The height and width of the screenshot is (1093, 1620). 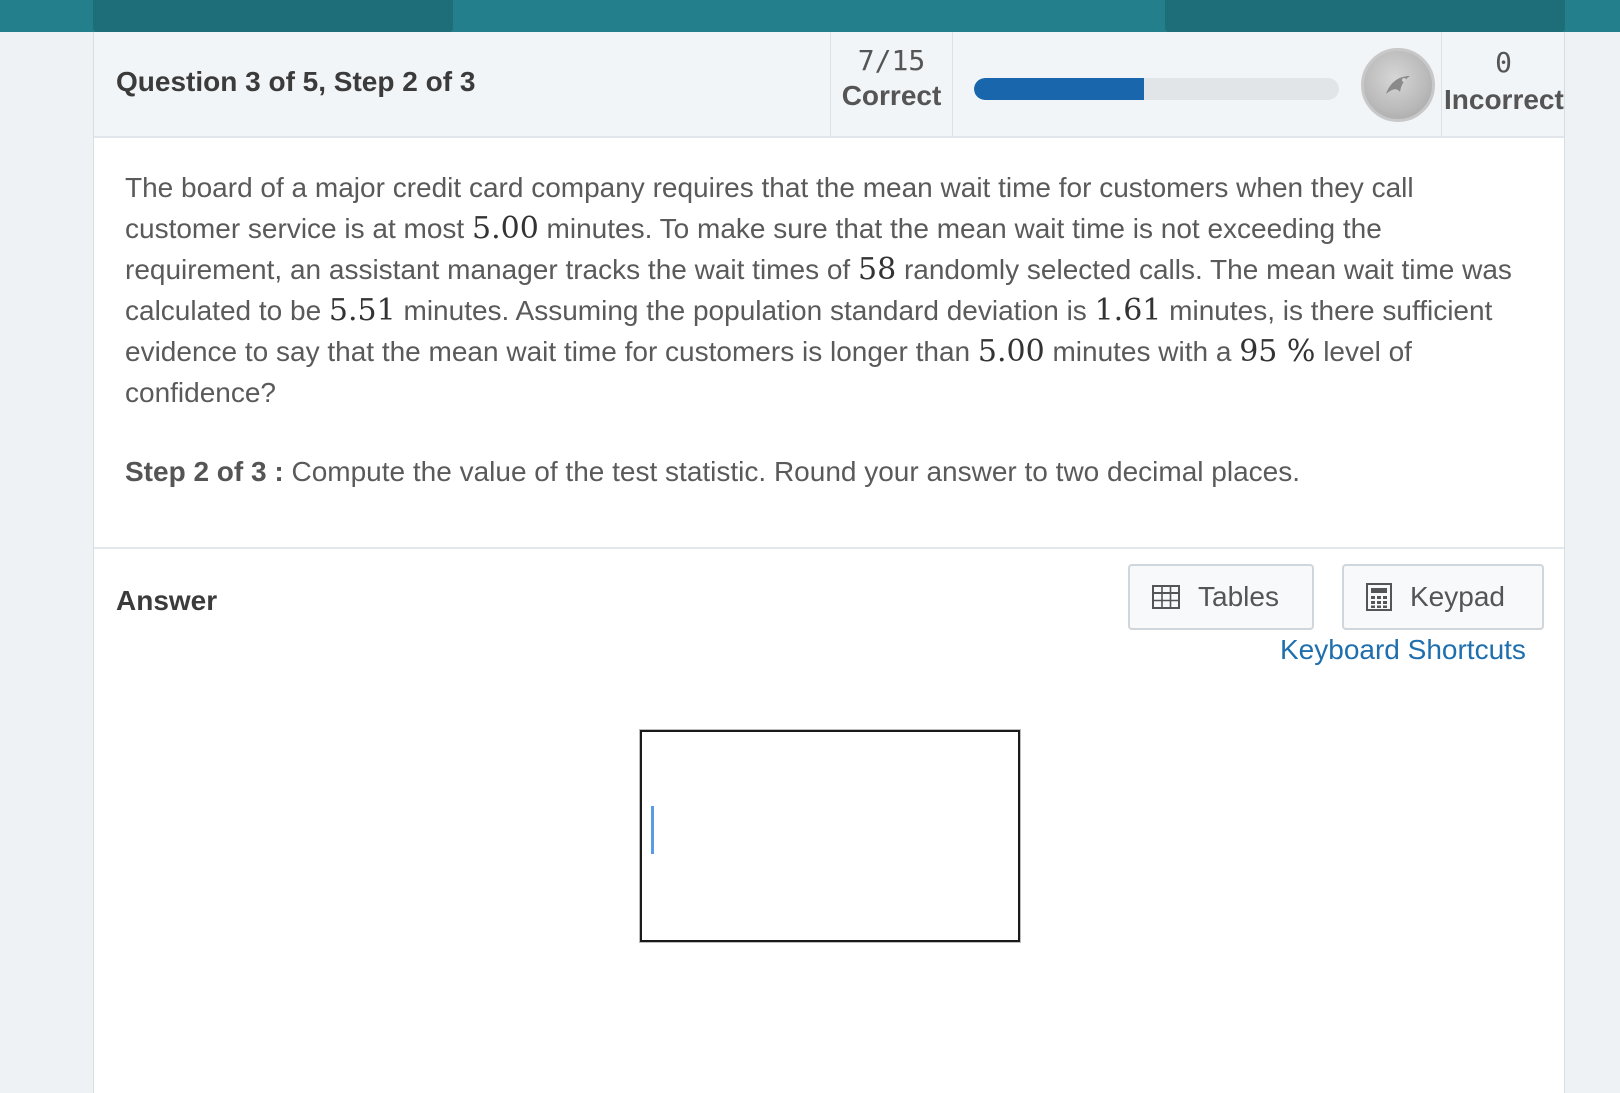 What do you see at coordinates (830, 836) in the screenshot?
I see `answer-input` at bounding box center [830, 836].